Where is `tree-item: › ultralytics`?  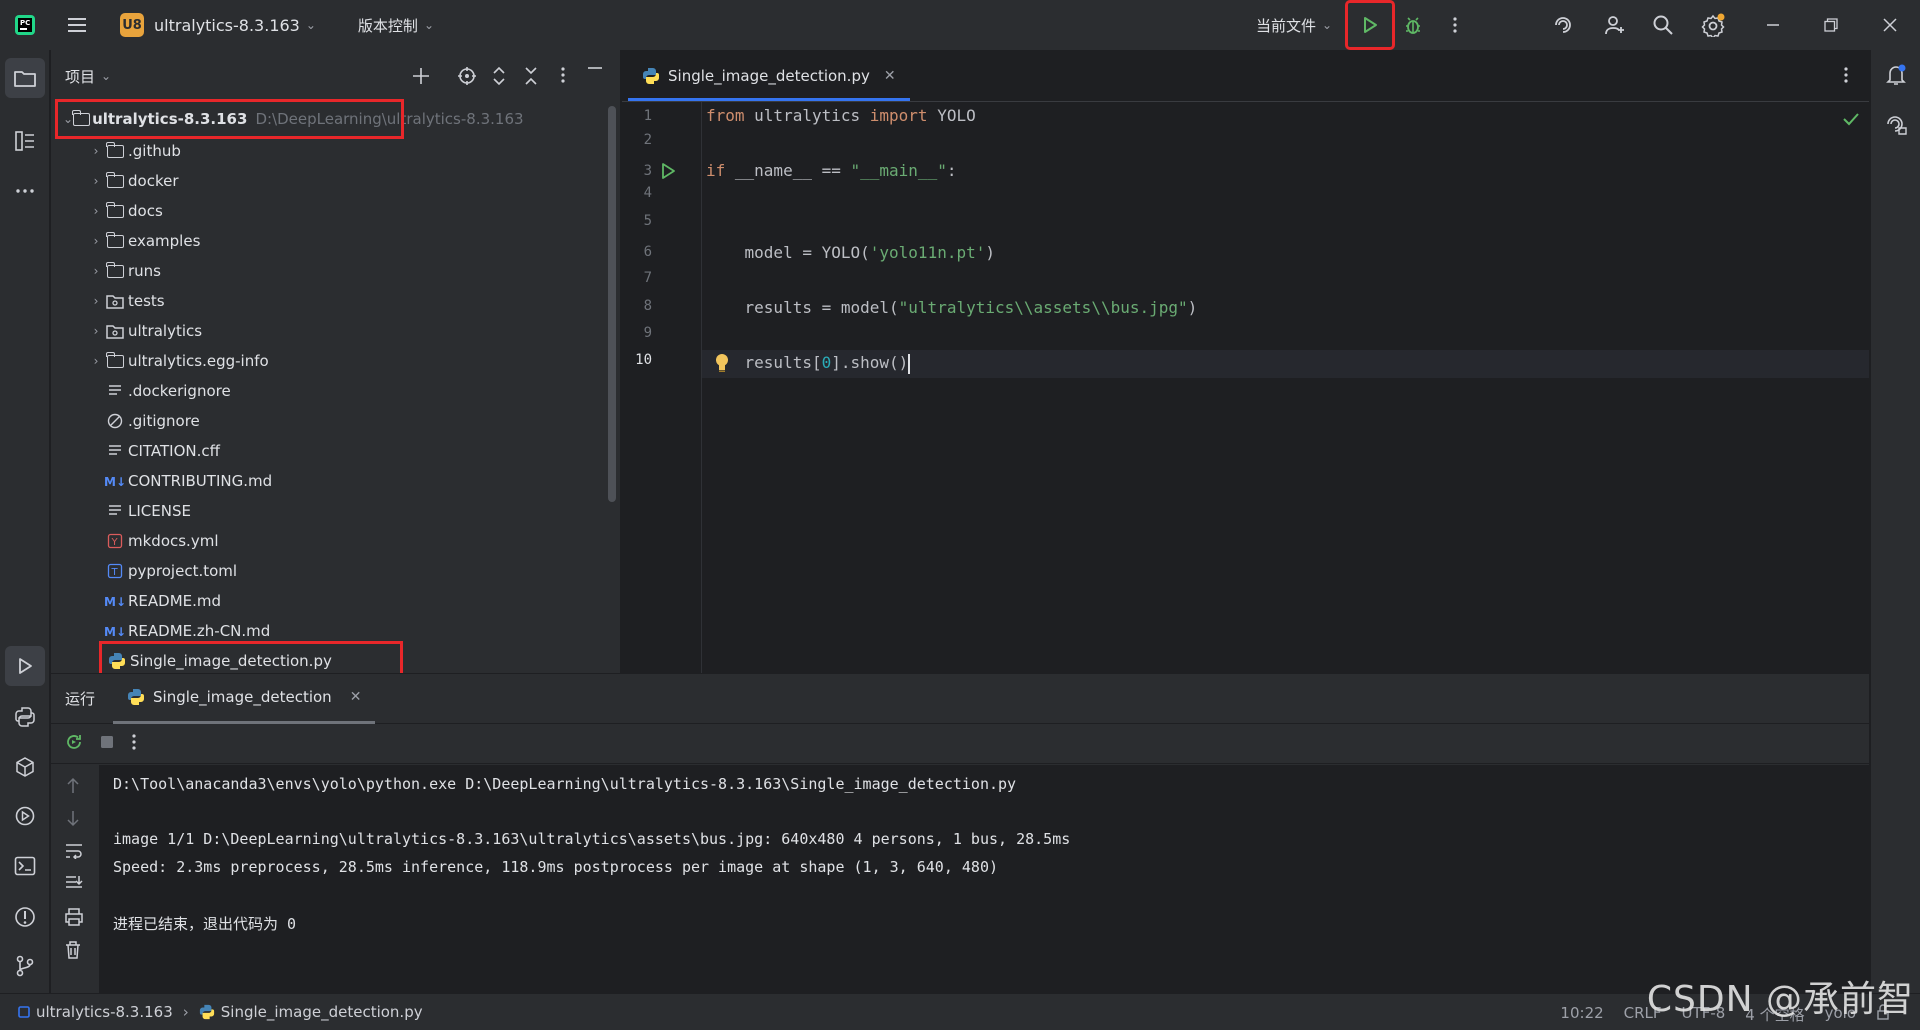 tree-item: › ultralytics is located at coordinates (145, 331).